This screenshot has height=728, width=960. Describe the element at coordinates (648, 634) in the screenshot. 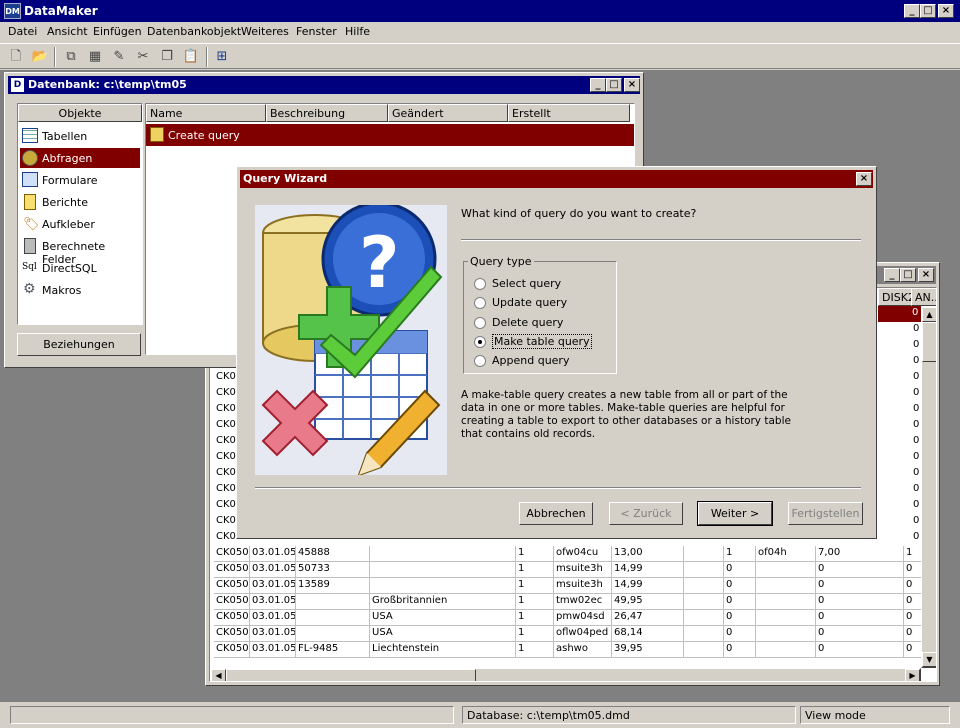

I see `table-cell: 68,14` at that location.